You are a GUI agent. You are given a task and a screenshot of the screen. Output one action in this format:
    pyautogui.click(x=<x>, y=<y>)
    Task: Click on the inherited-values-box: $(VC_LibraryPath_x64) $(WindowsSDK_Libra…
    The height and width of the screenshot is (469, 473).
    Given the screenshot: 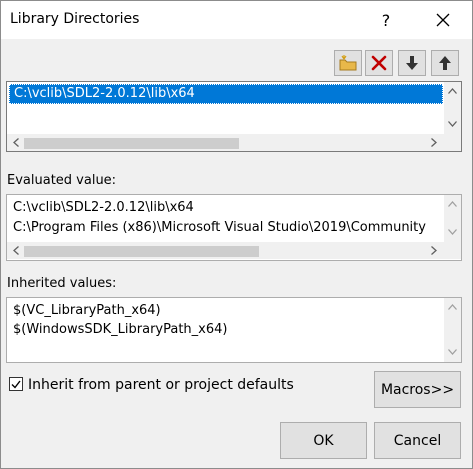 What is the action you would take?
    pyautogui.click(x=234, y=330)
    